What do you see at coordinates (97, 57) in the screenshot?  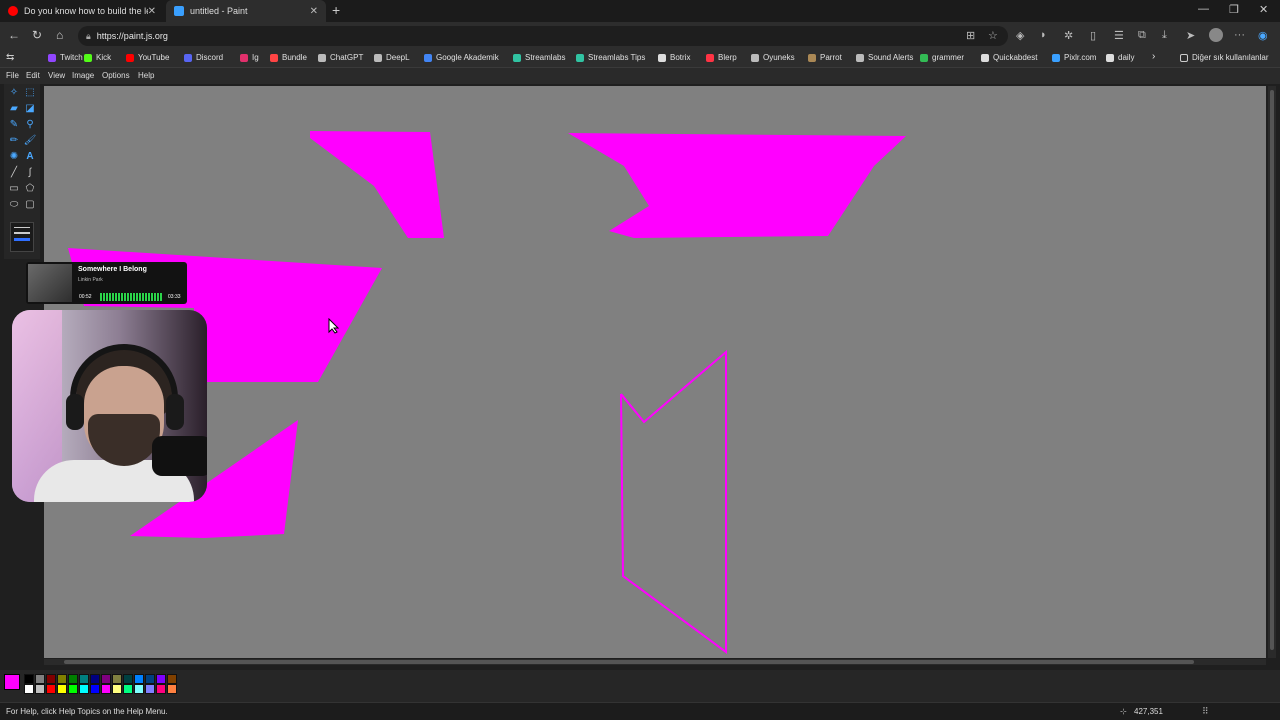 I see `bookmark-kick: Kick` at bounding box center [97, 57].